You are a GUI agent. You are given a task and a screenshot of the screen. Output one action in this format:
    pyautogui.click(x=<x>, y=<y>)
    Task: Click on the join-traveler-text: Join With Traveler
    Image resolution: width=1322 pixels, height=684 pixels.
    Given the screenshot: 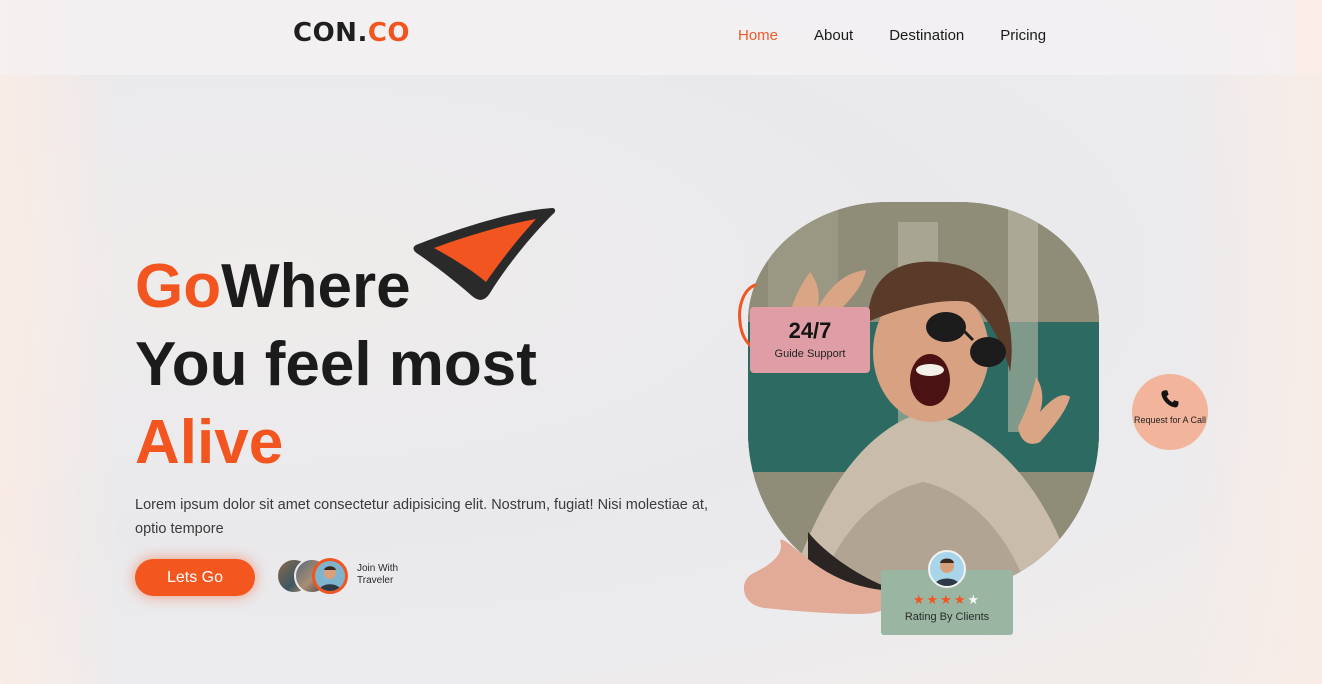 What is the action you would take?
    pyautogui.click(x=378, y=574)
    